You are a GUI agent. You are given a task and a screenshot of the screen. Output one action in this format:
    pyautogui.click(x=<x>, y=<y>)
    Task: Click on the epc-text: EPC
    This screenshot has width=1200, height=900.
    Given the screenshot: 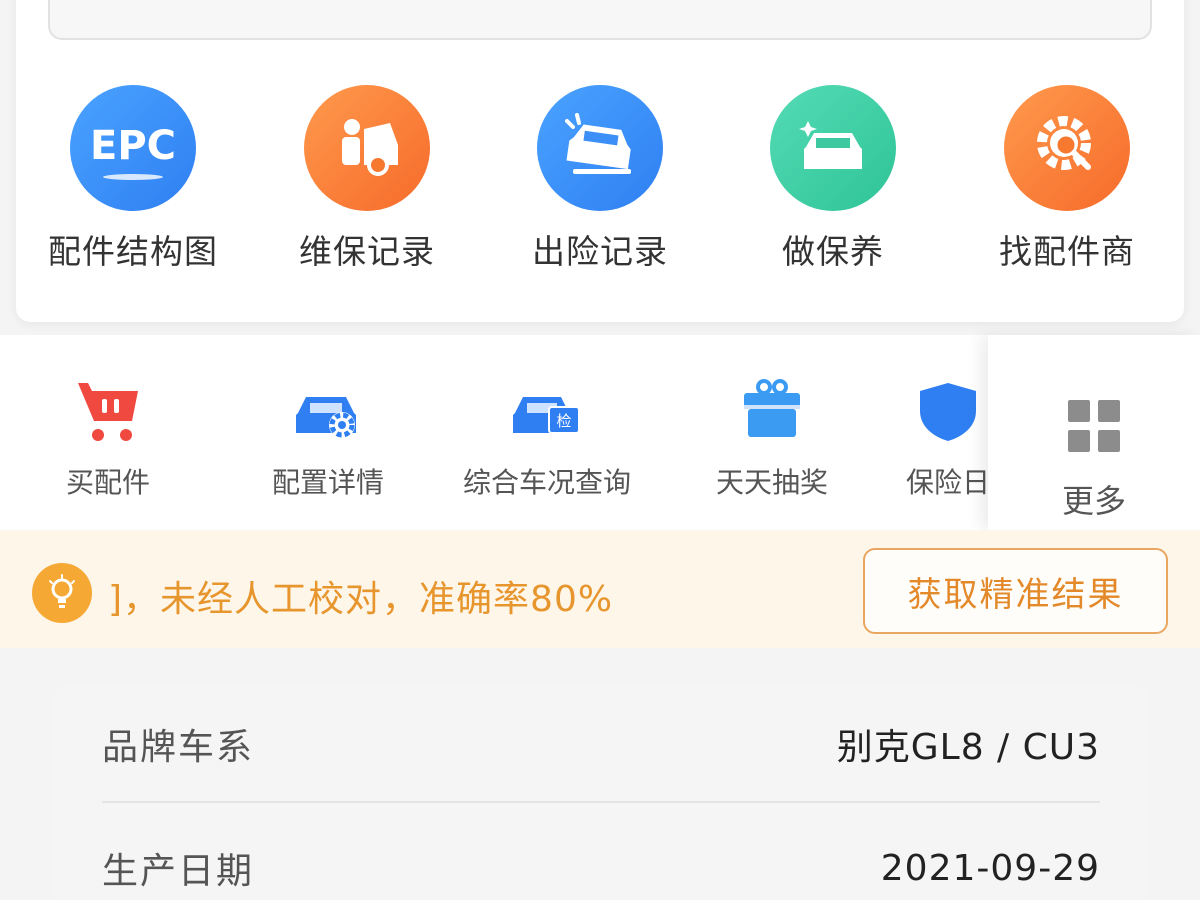 What is the action you would take?
    pyautogui.click(x=133, y=146)
    